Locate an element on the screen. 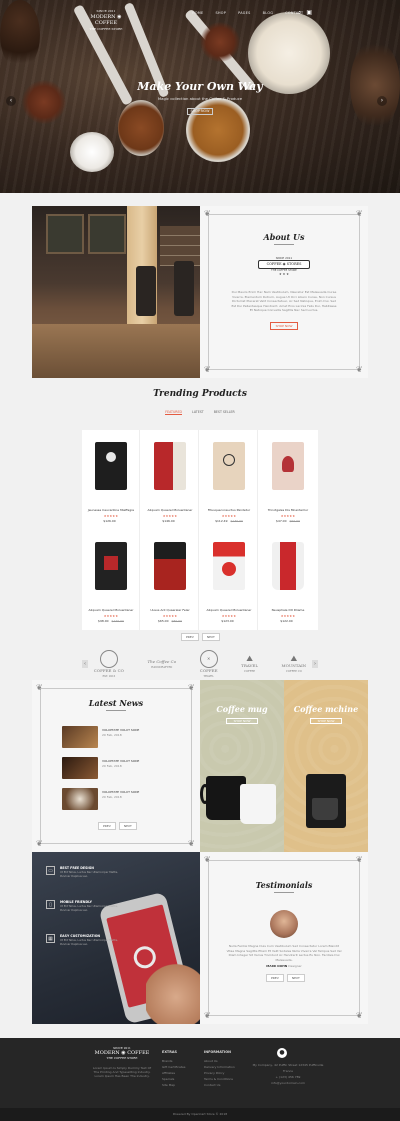 The height and width of the screenshot is (1121, 400). menu-item-shop: SHOP is located at coordinates (221, 13).